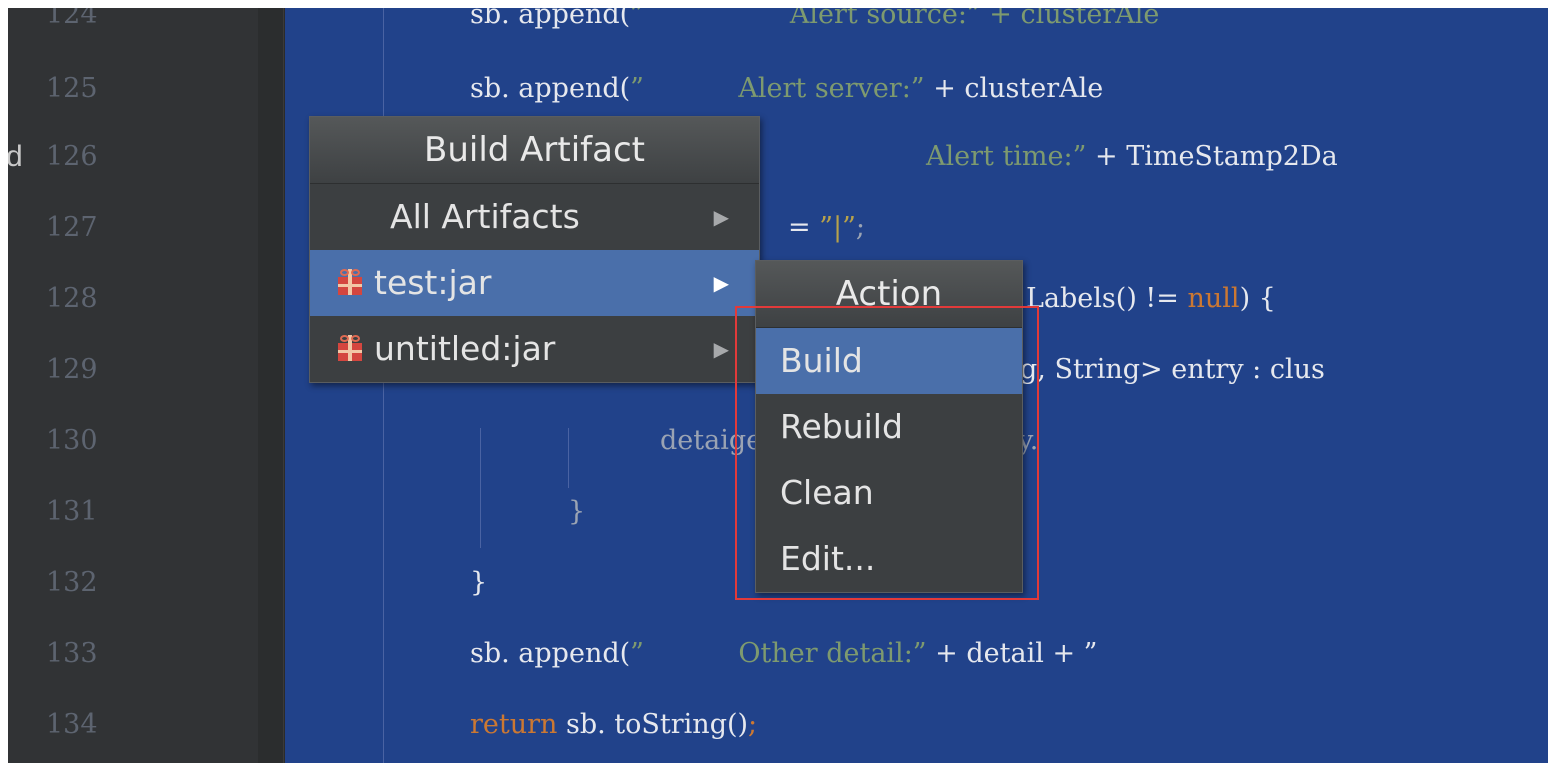 Image resolution: width=1550 pixels, height=763 pixels. What do you see at coordinates (15, 156) in the screenshot?
I see `gutter-marker: d` at bounding box center [15, 156].